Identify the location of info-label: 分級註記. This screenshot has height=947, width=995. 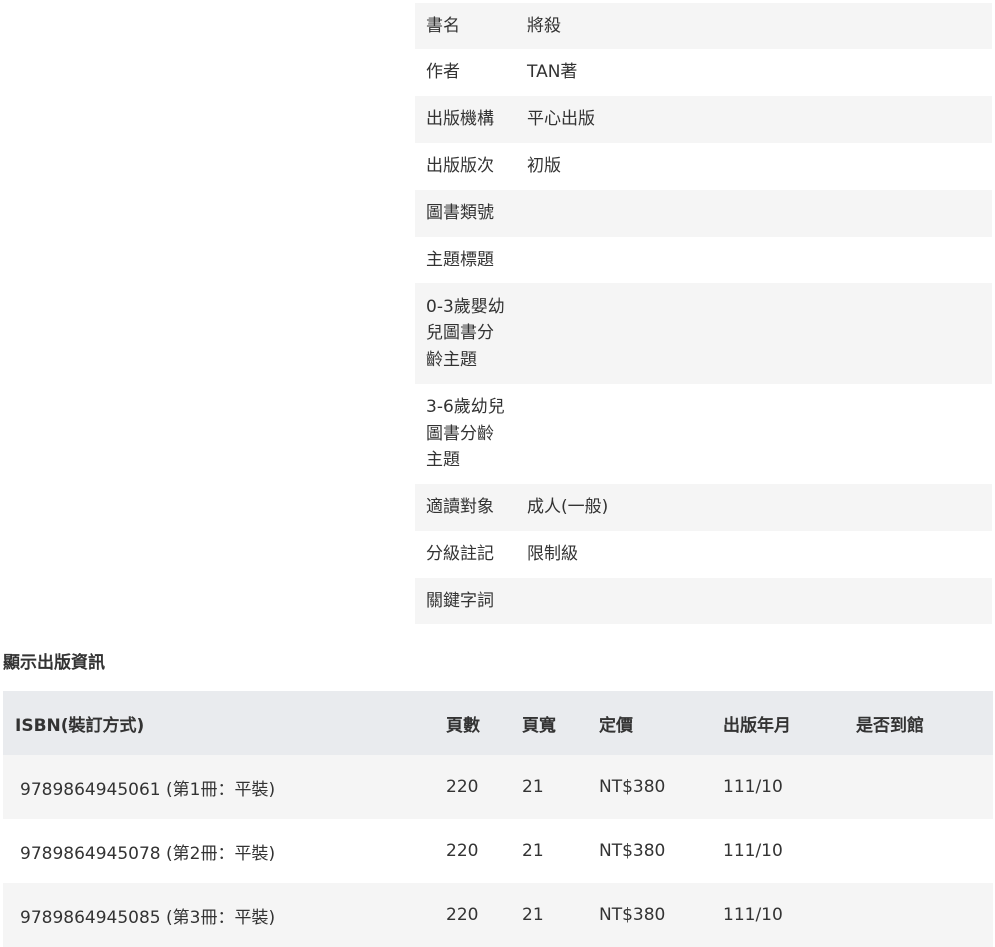
(460, 554).